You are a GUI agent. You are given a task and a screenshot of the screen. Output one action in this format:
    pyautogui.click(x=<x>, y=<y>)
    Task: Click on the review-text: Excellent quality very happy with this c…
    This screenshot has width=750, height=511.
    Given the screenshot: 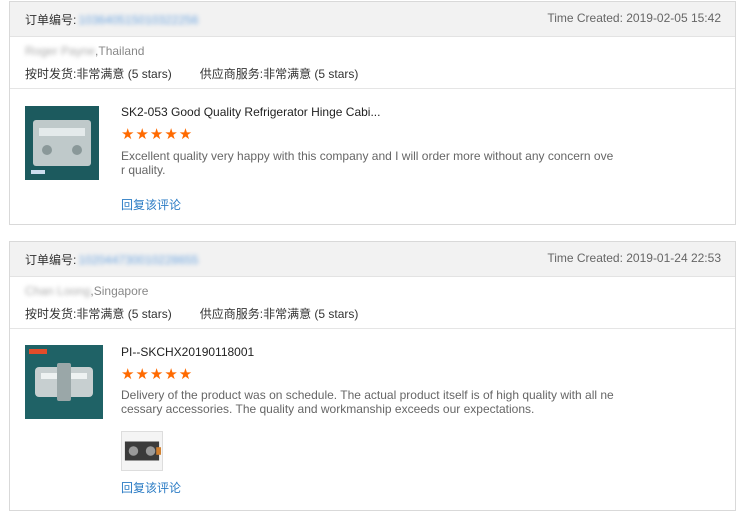 What is the action you would take?
    pyautogui.click(x=367, y=163)
    